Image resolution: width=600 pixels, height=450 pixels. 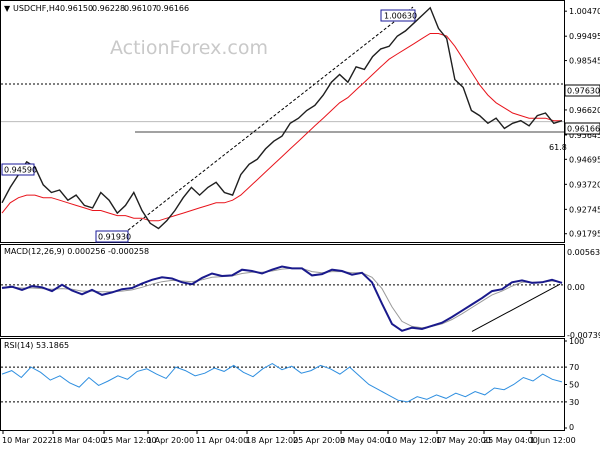 What do you see at coordinates (584, 184) in the screenshot?
I see `price-tick-label: 0.93720` at bounding box center [584, 184].